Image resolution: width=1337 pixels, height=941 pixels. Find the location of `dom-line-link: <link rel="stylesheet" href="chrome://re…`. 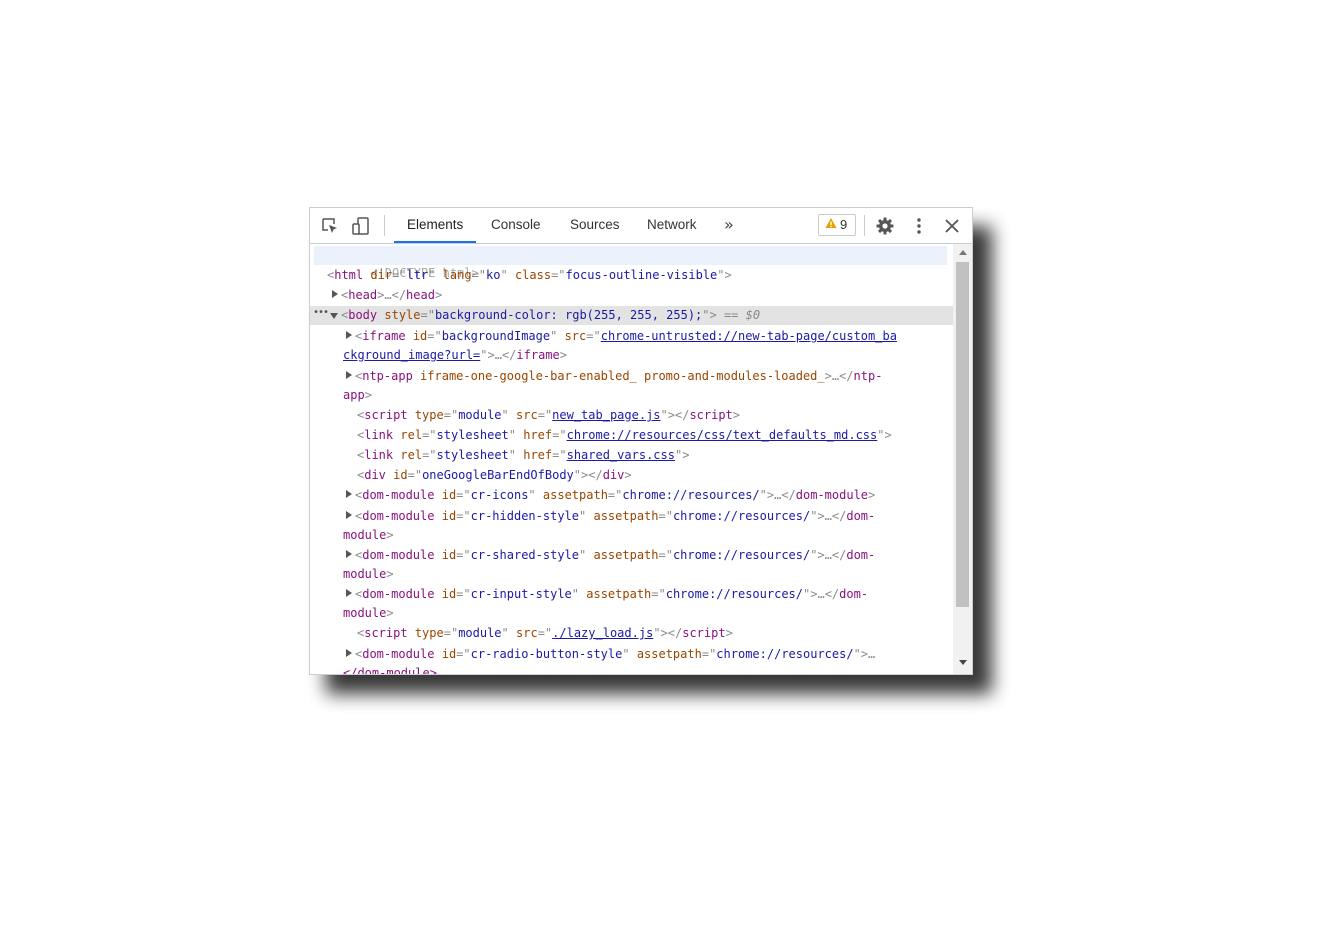

dom-line-link: <link rel="stylesheet" href="chrome://re… is located at coordinates (624, 435).